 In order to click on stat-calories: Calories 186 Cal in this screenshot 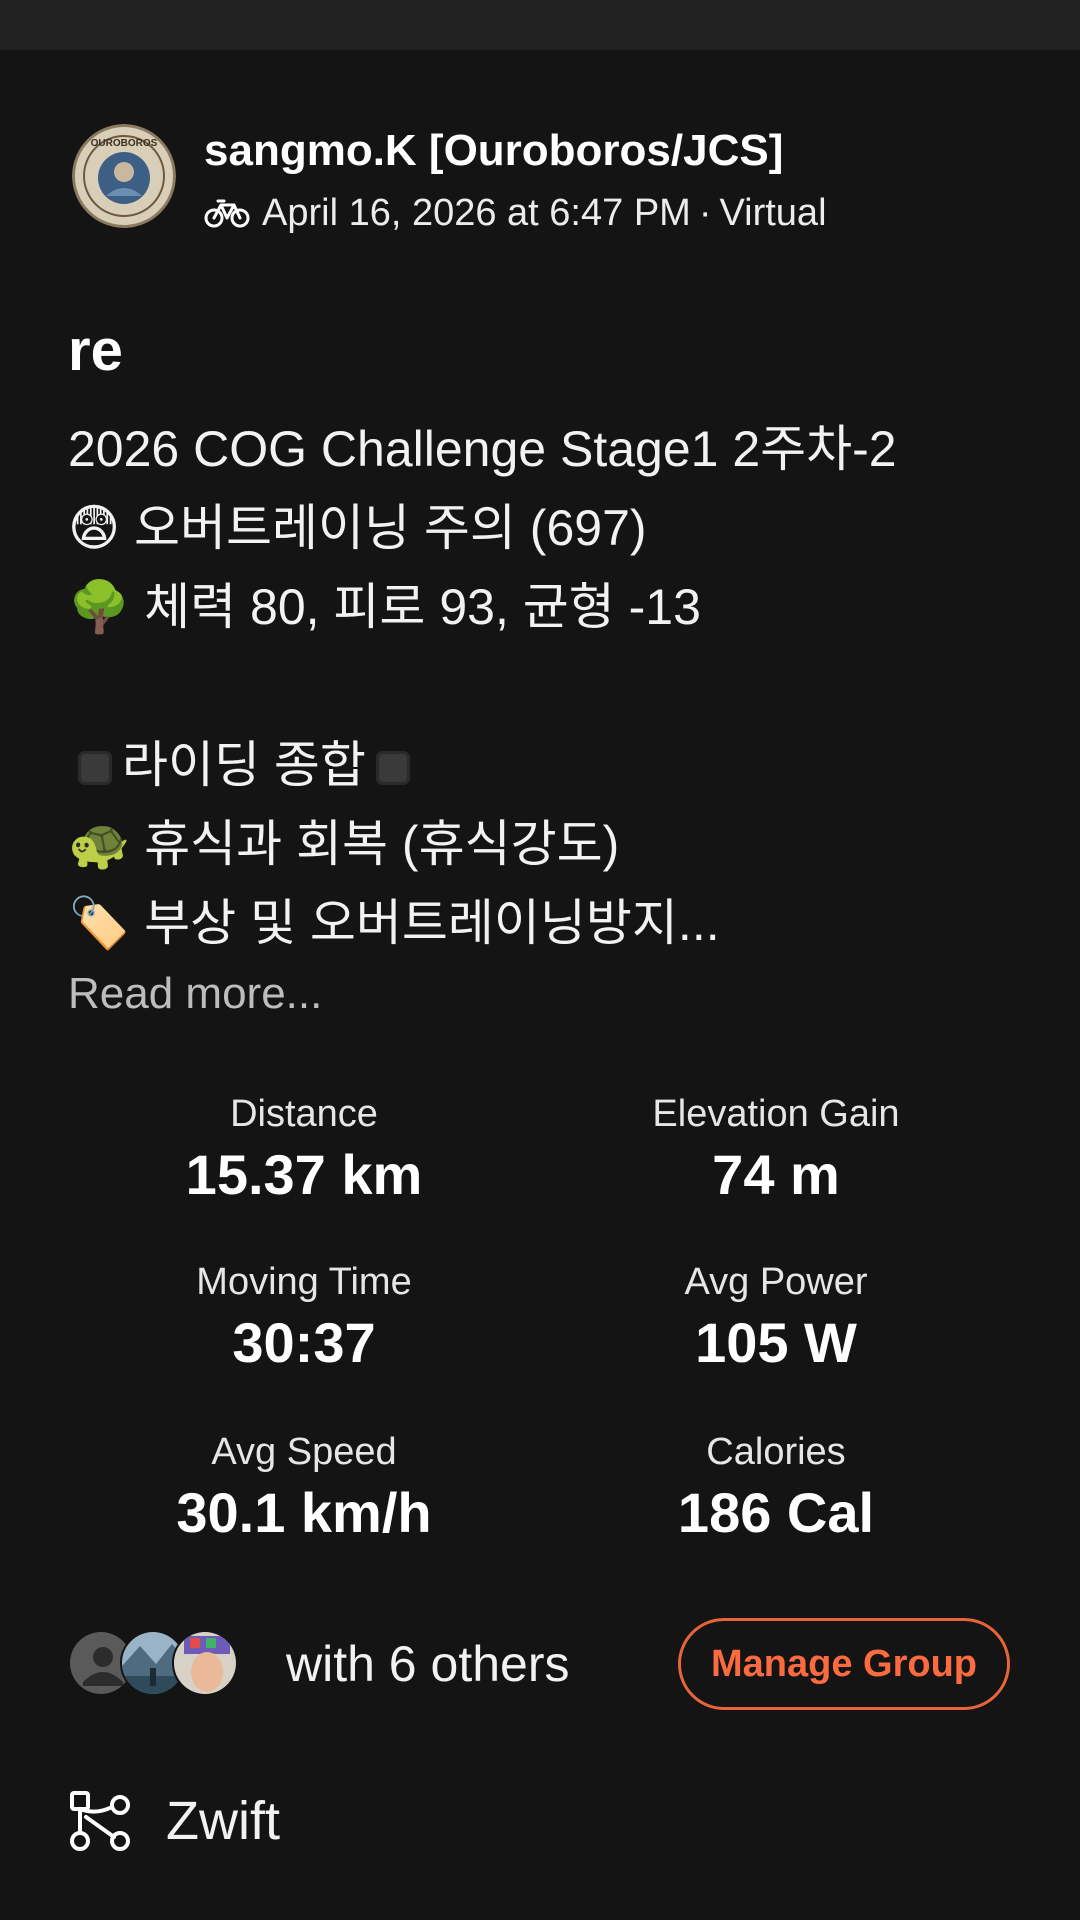, I will do `click(776, 1488)`.